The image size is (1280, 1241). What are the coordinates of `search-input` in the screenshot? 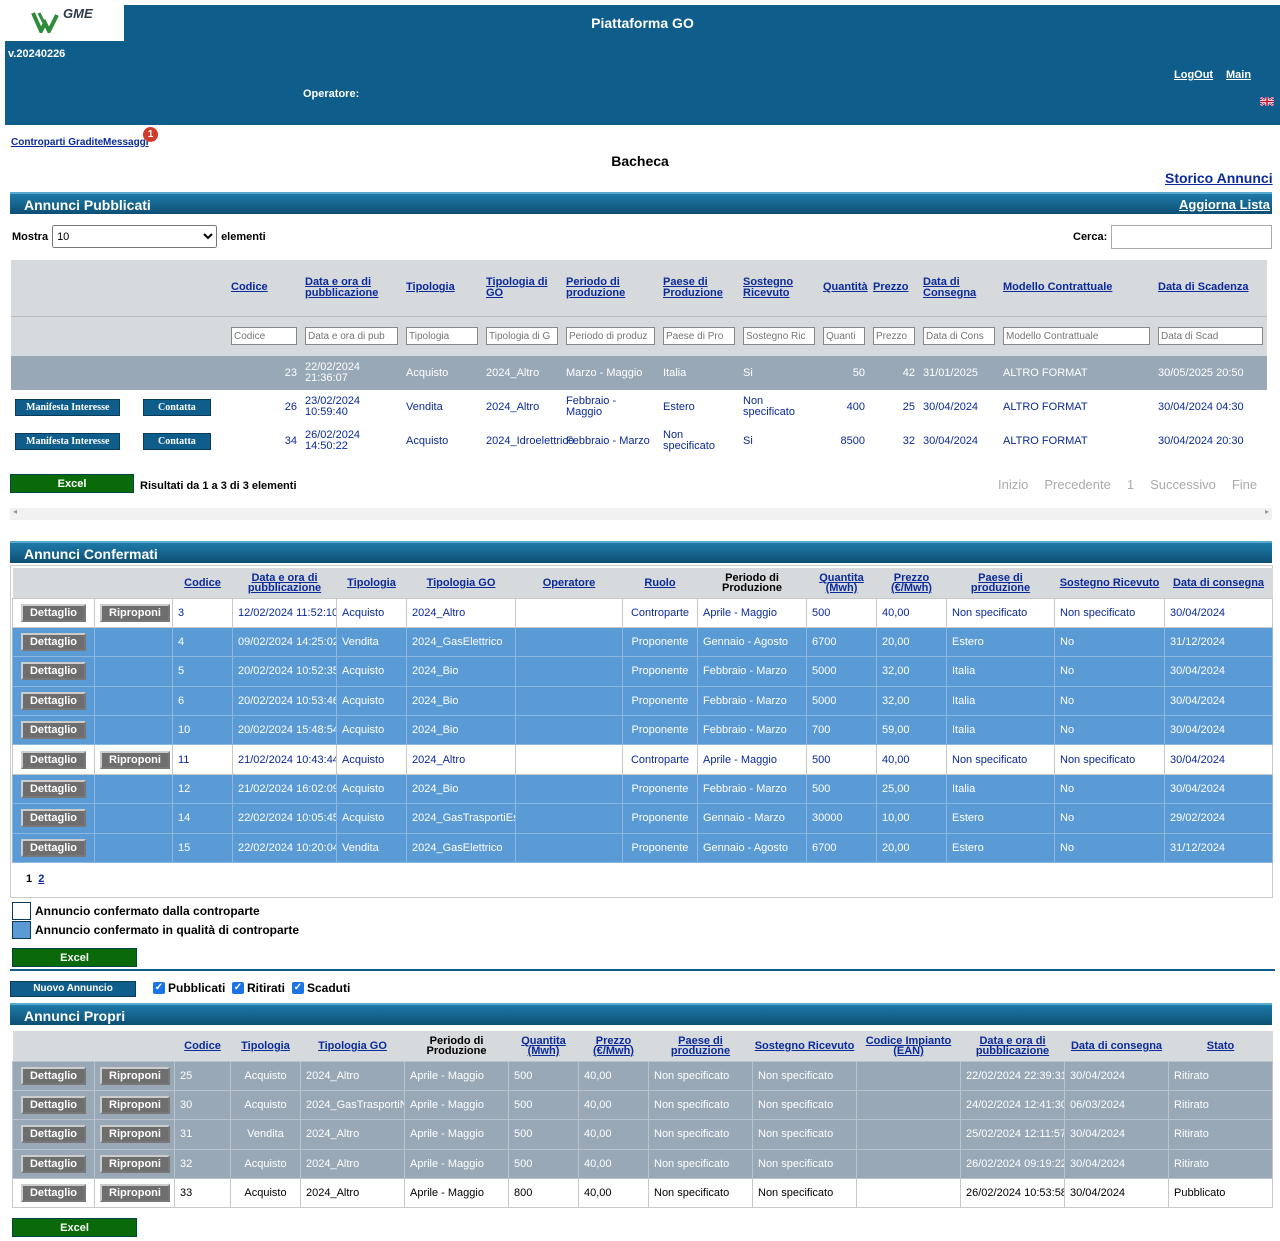 It's located at (1192, 237).